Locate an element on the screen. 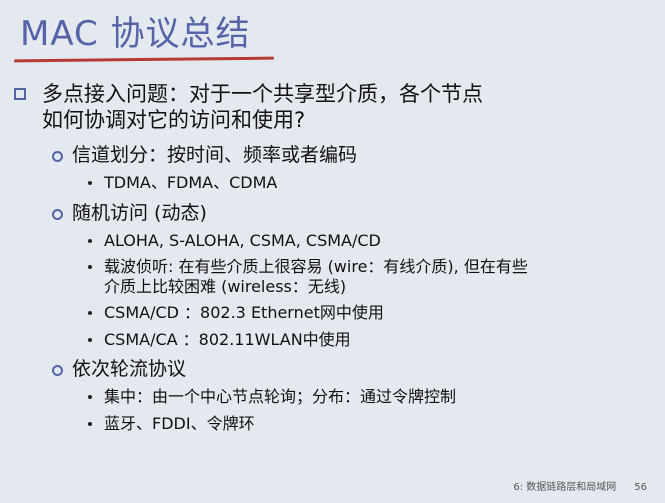  slide-footer: 6: 数据链路层和局域网 56 is located at coordinates (580, 485).